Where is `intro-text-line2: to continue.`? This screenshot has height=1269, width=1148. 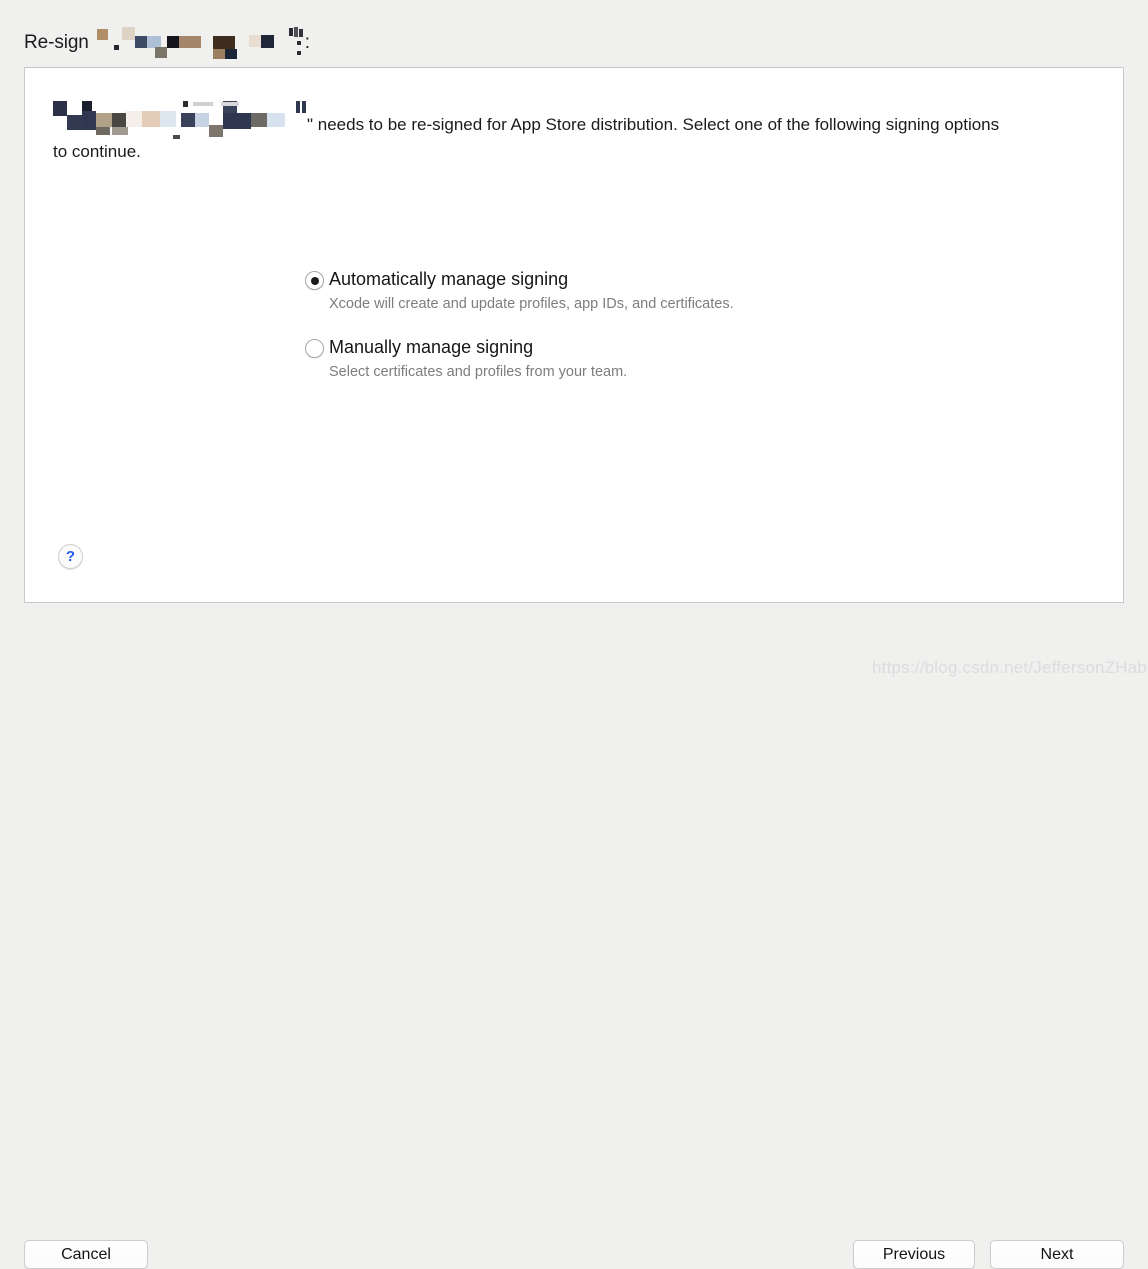 intro-text-line2: to continue. is located at coordinates (97, 151).